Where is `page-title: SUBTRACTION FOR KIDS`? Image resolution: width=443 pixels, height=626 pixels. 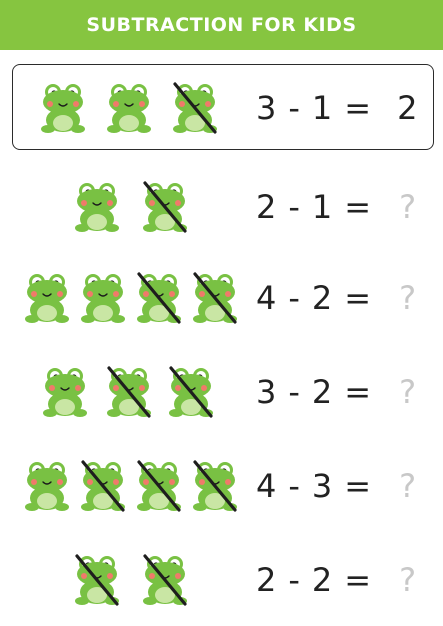
page-title: SUBTRACTION FOR KIDS is located at coordinates (221, 25).